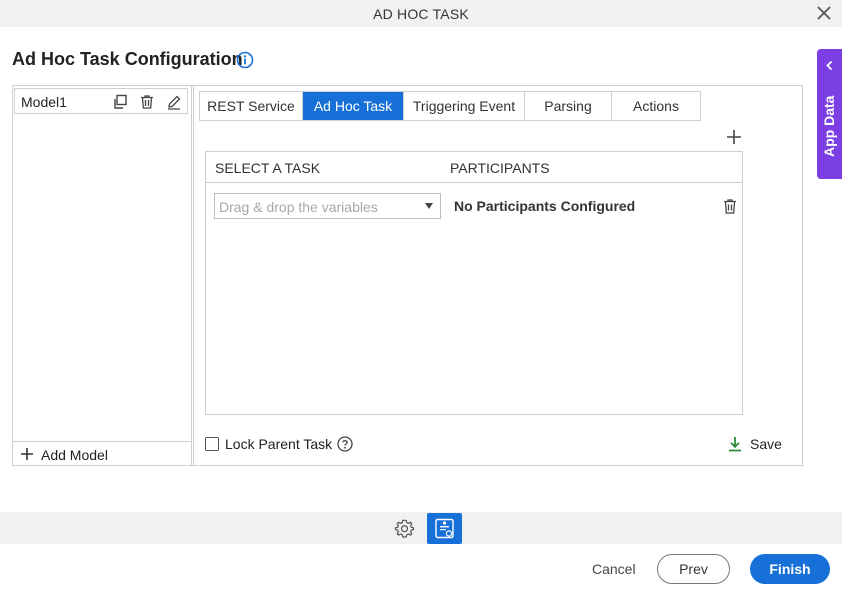 The image size is (842, 592). Describe the element at coordinates (74, 455) in the screenshot. I see `add-model-label: Add Model` at that location.